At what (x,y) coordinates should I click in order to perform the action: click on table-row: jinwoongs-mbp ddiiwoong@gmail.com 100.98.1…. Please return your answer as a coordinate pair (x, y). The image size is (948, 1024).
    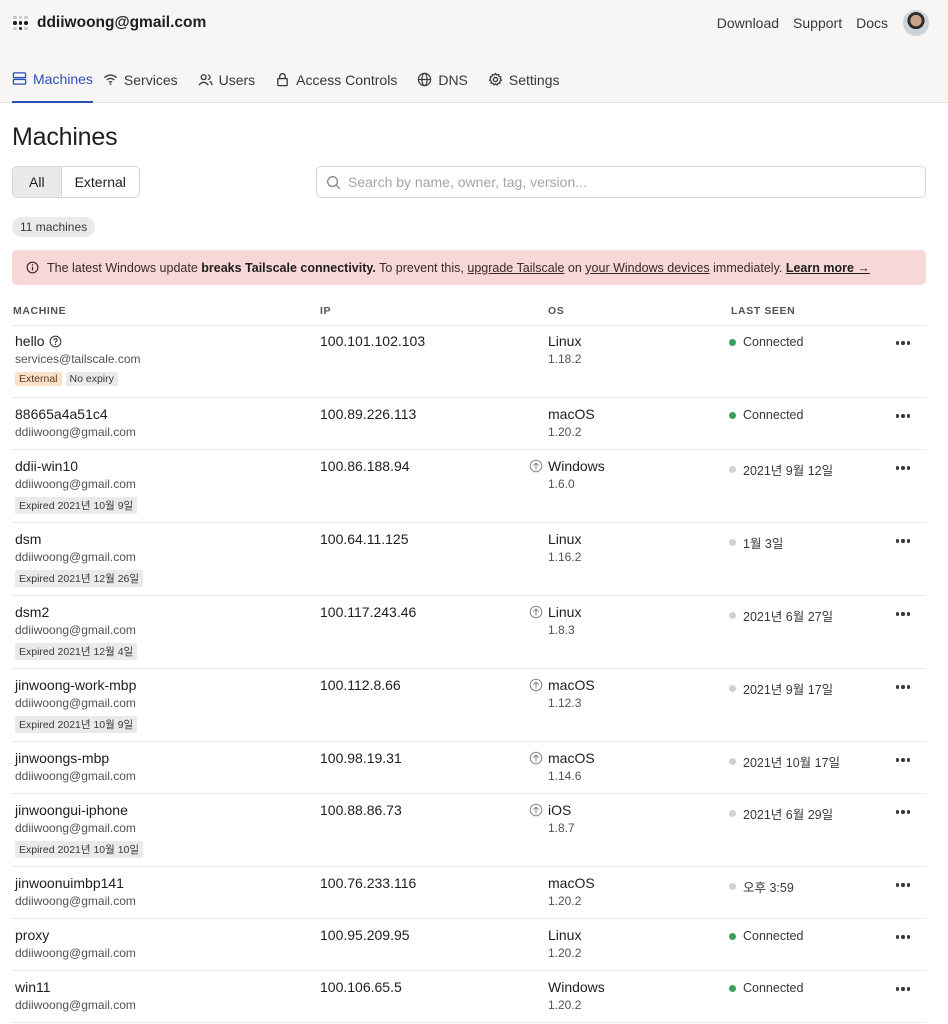
    Looking at the image, I should click on (469, 768).